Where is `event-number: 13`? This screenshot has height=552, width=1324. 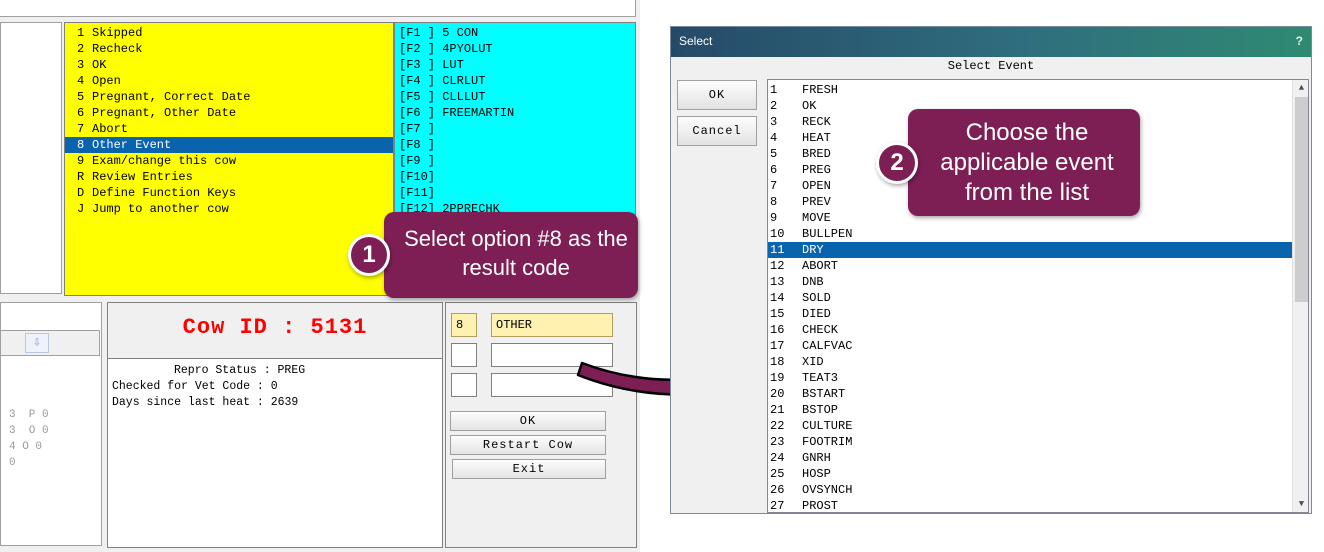 event-number: 13 is located at coordinates (777, 282).